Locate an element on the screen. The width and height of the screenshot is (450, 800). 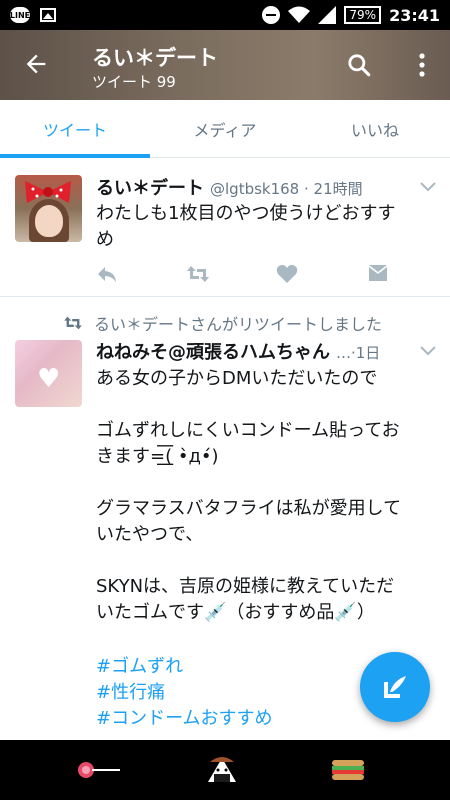
reply-icon is located at coordinates (107, 274).